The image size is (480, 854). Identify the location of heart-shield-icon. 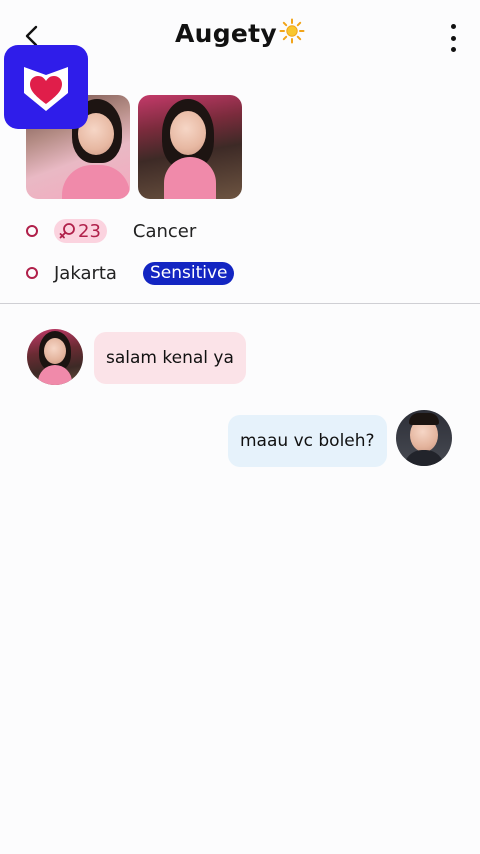
(46, 89).